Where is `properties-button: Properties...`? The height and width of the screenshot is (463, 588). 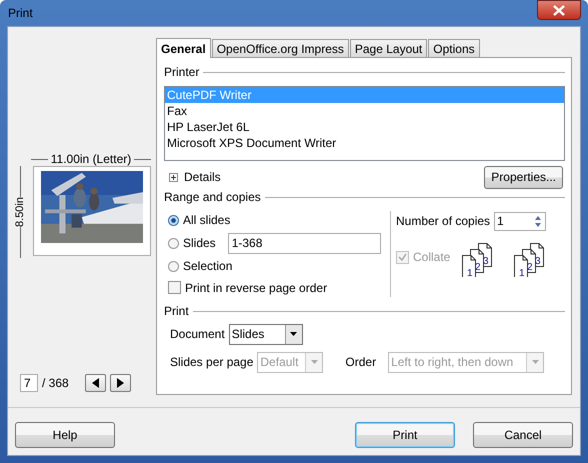 properties-button: Properties... is located at coordinates (523, 177).